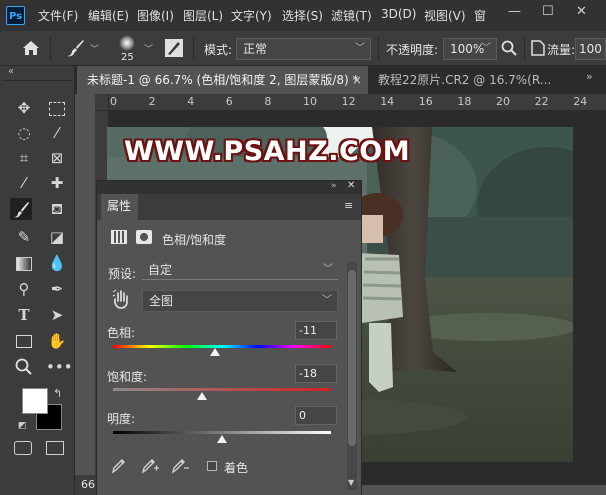 The image size is (606, 495). I want to click on healing-brush-tool-icon: ✚, so click(57, 183).